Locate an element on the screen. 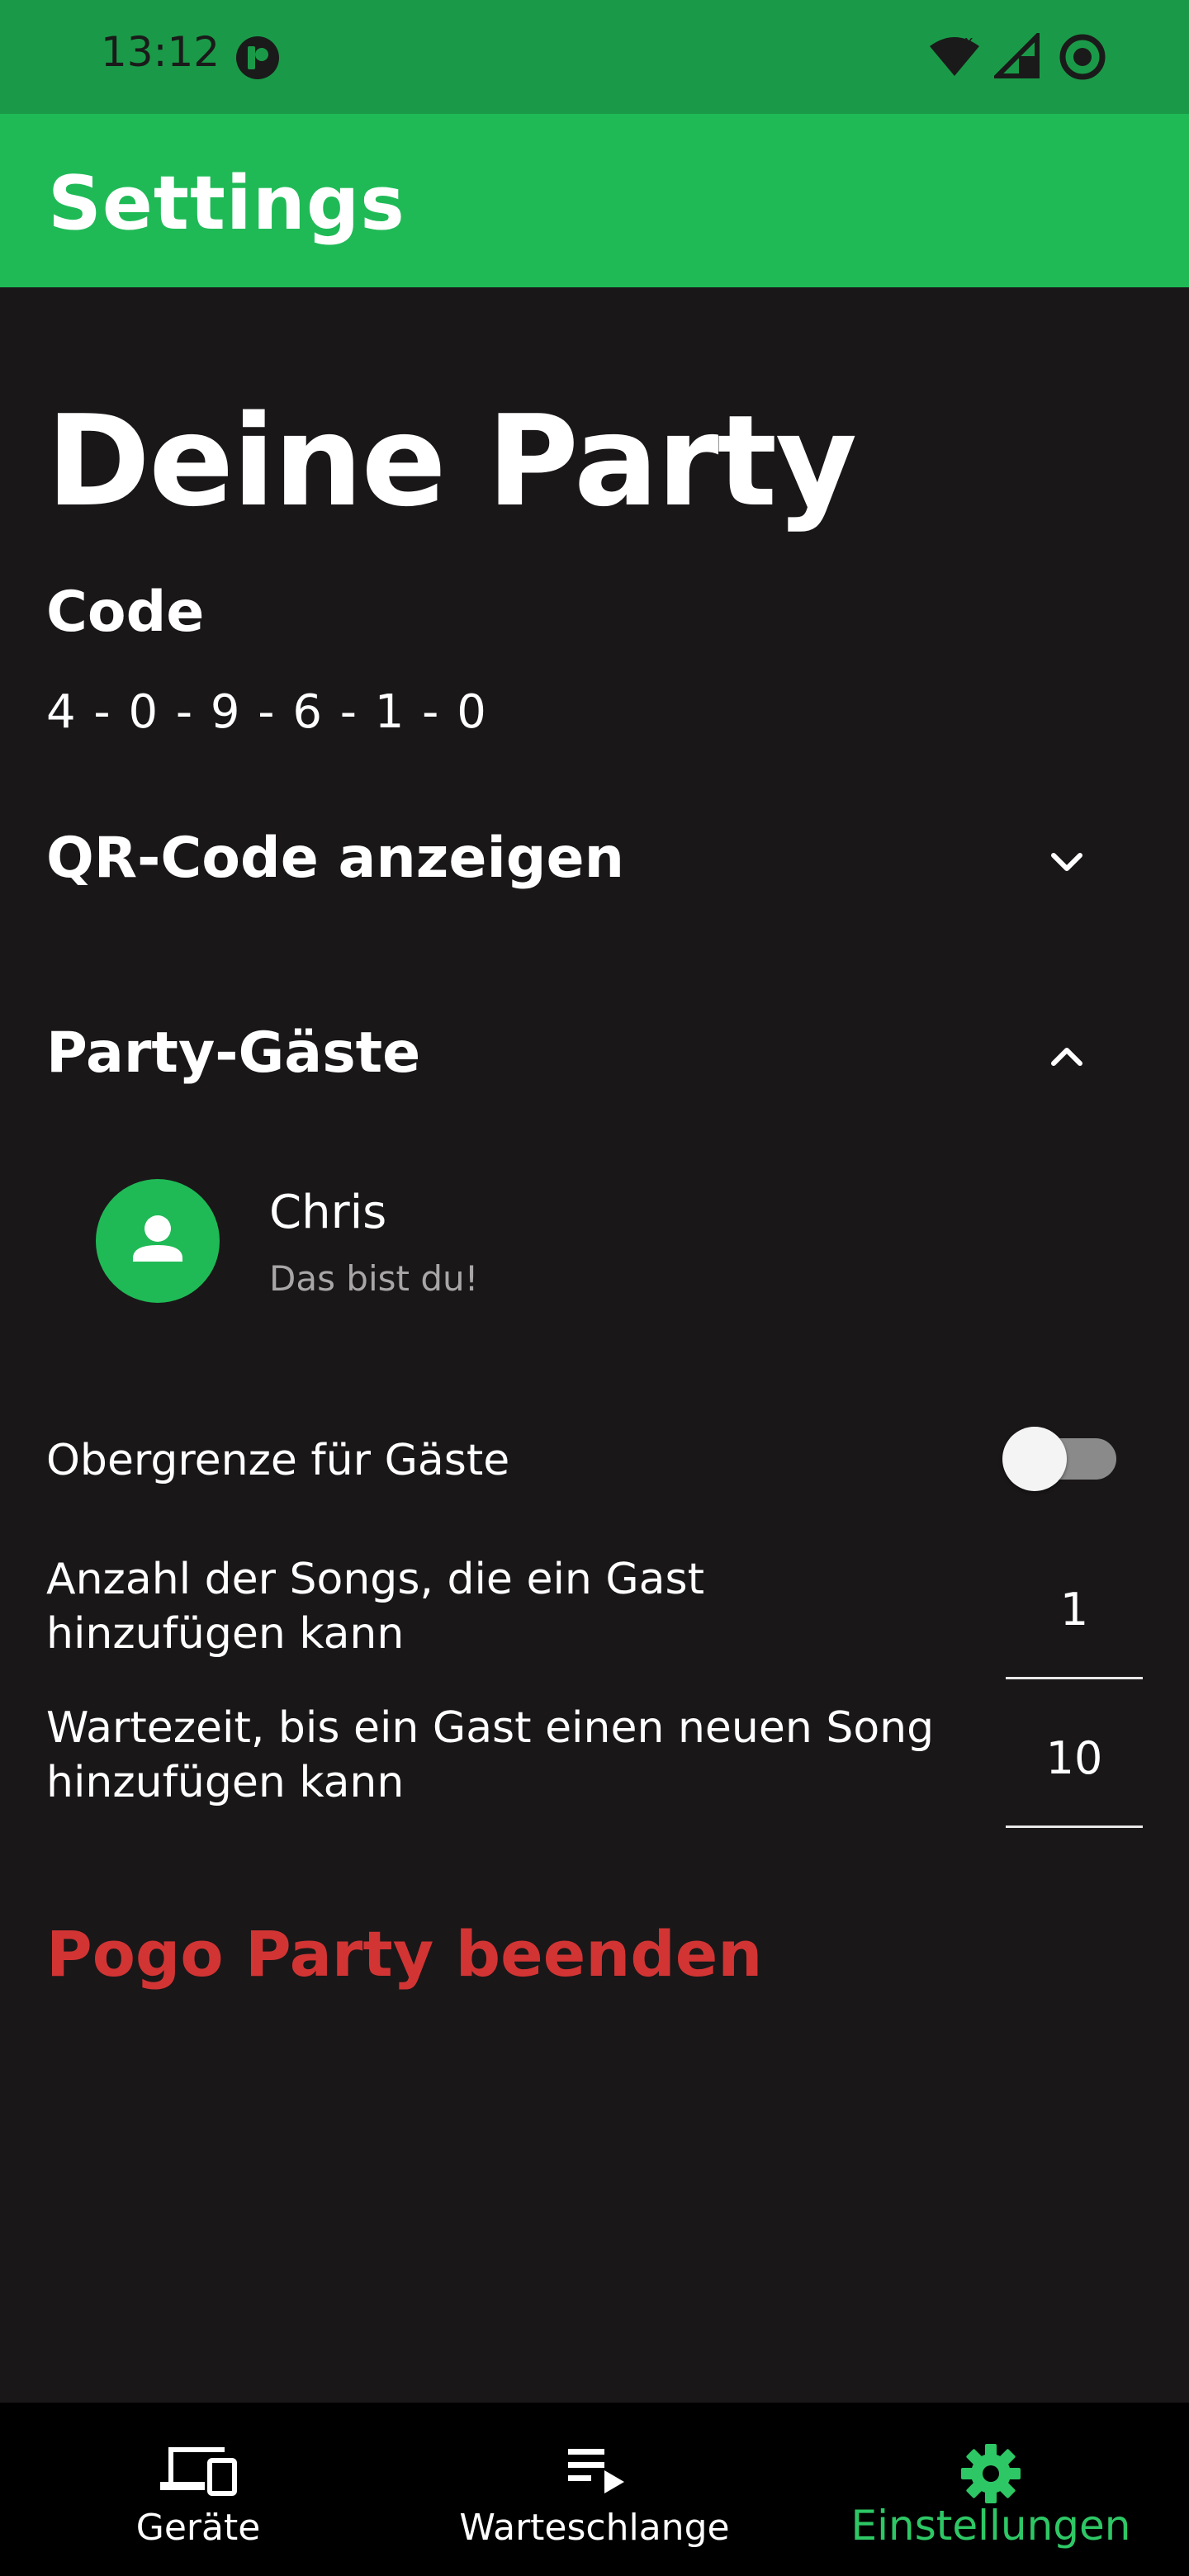 This screenshot has width=1189, height=2576. end-party-button: Pogo Party beenden is located at coordinates (404, 1954).